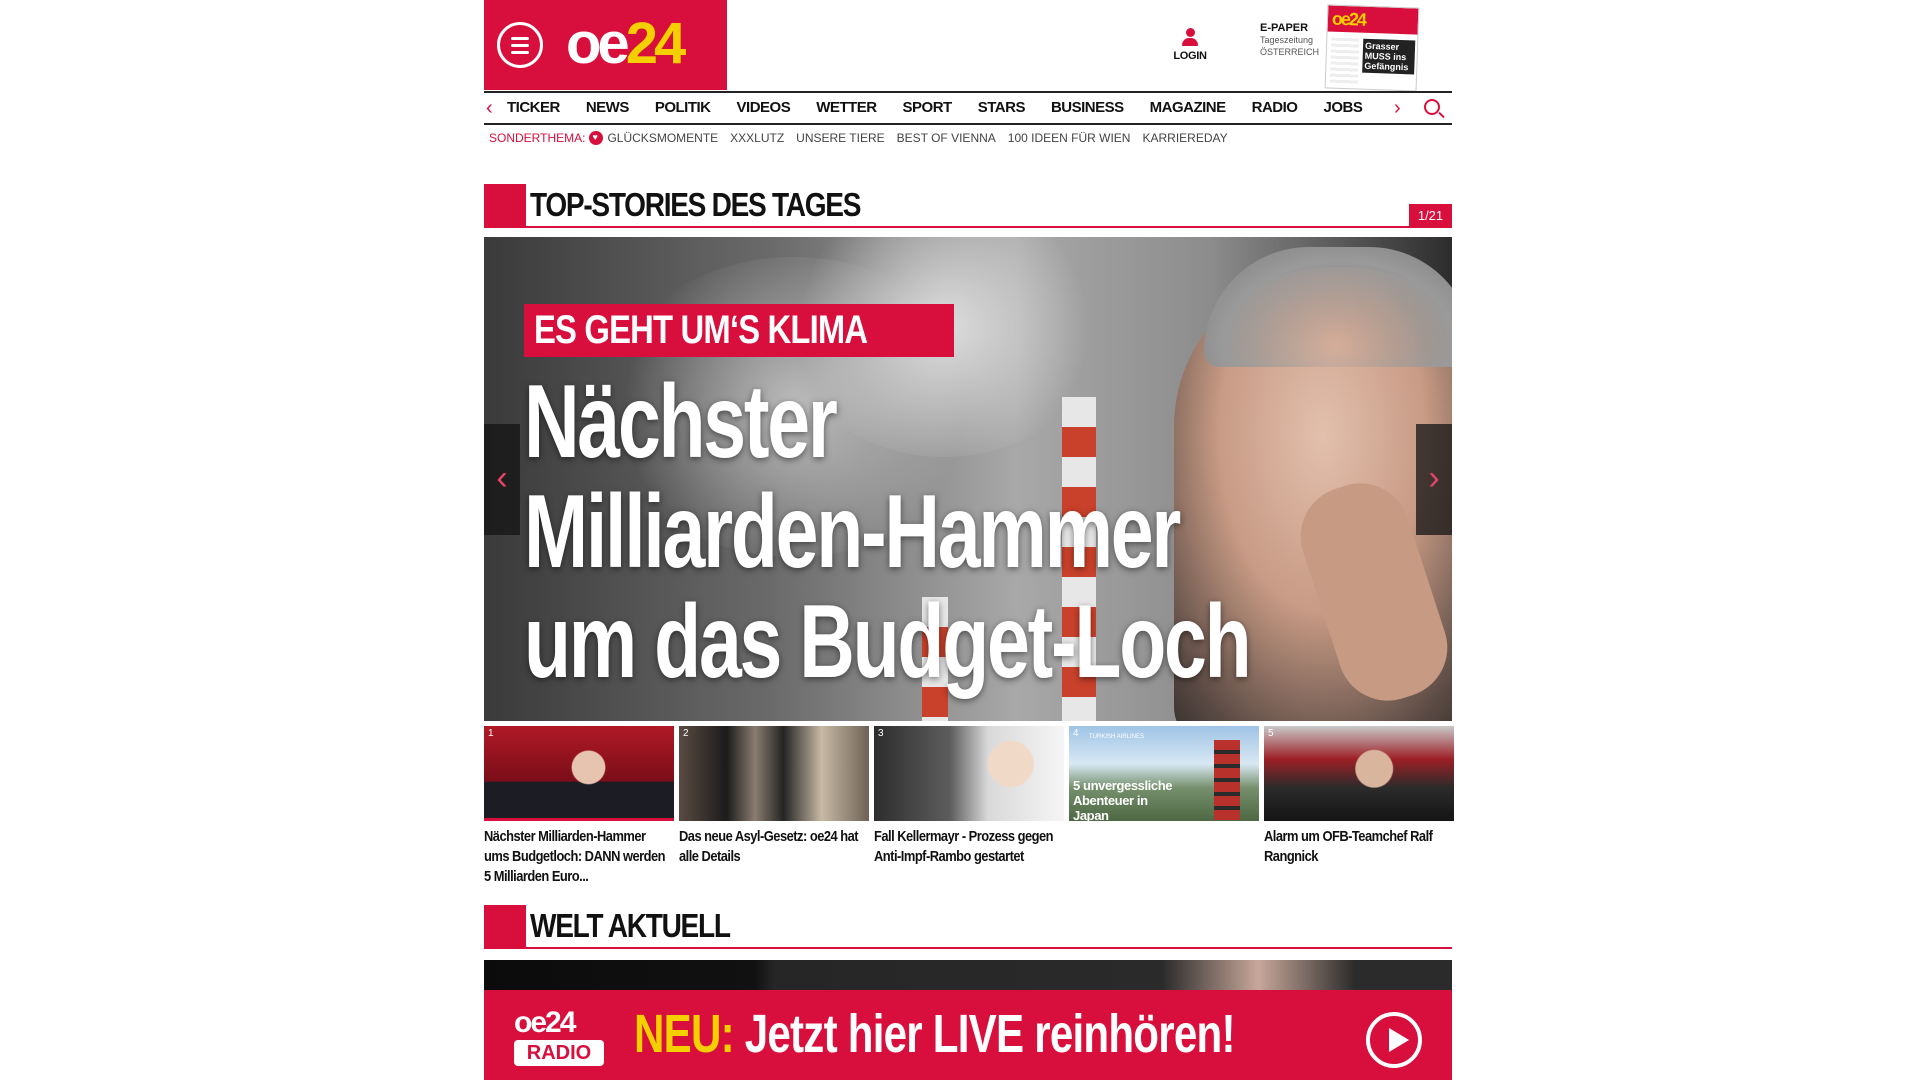  What do you see at coordinates (1284, 28) in the screenshot?
I see `epaper-title: E-PAPER` at bounding box center [1284, 28].